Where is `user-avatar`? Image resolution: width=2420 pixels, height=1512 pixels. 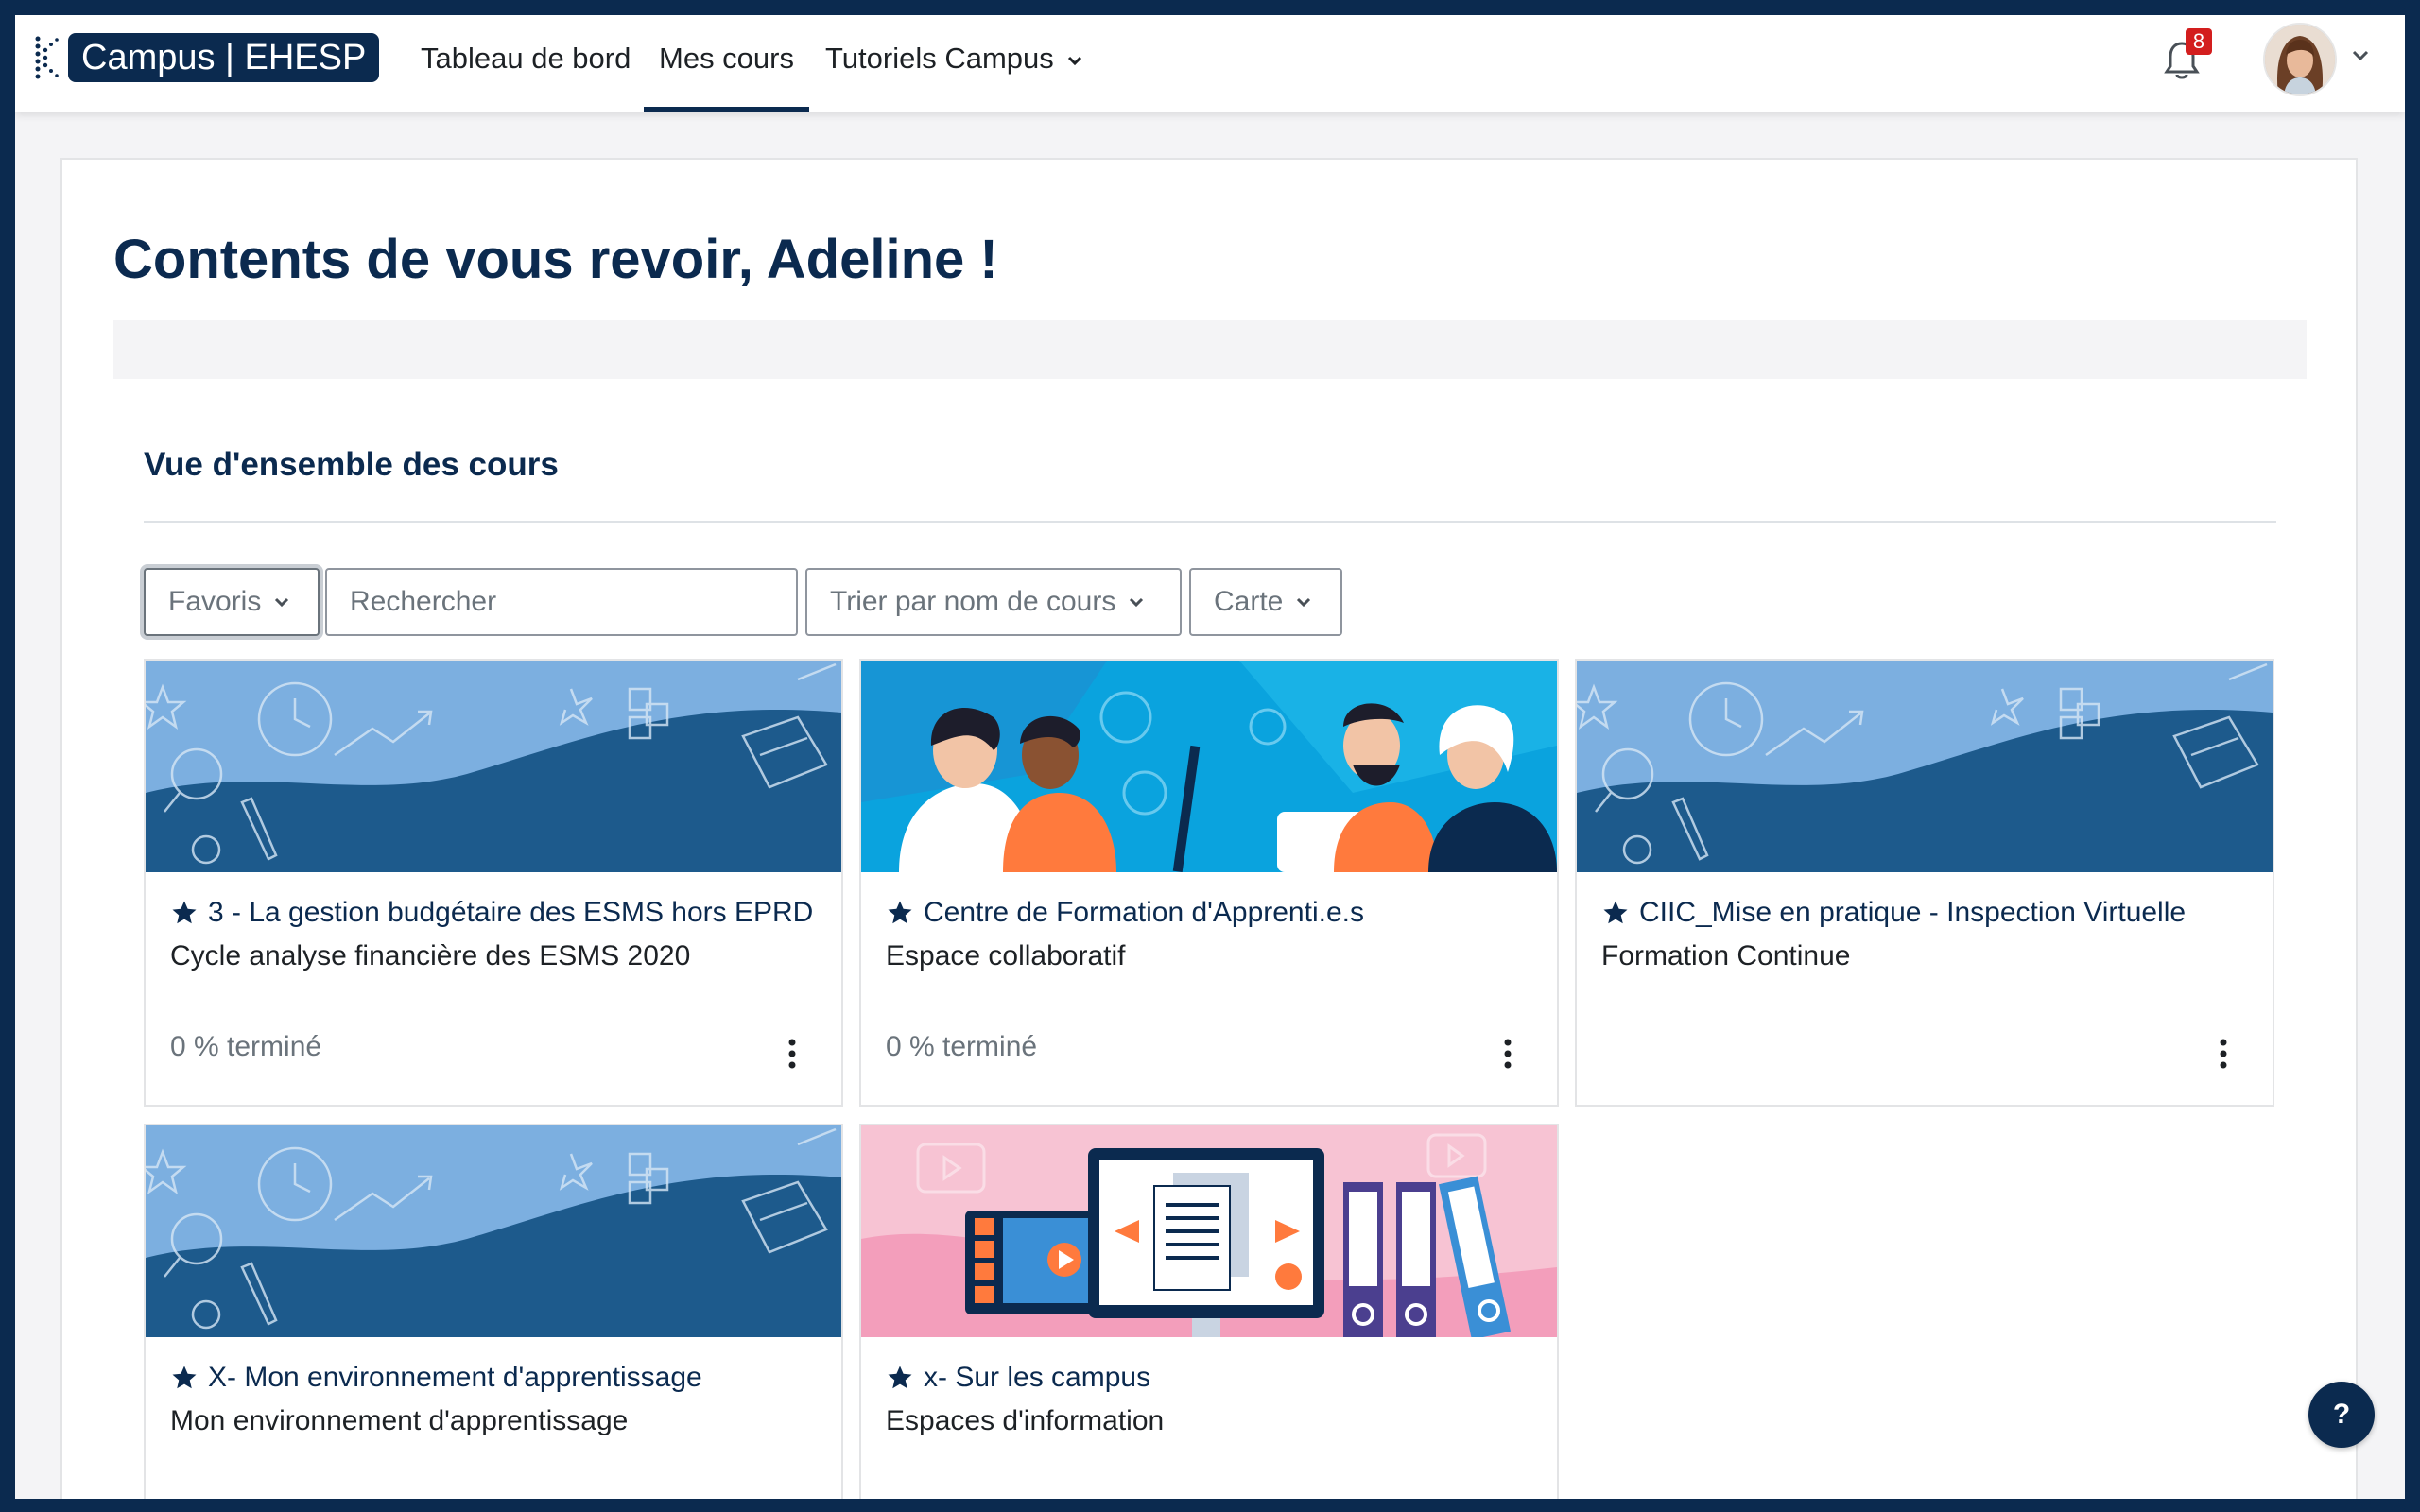
user-avatar is located at coordinates (2300, 59).